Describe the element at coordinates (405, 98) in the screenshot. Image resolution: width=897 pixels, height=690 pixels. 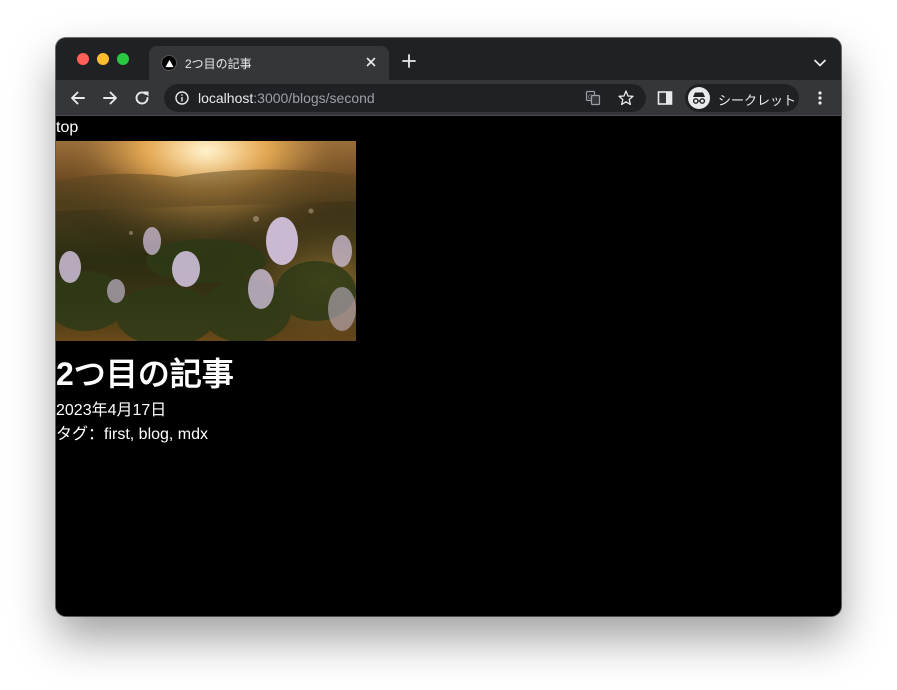
I see `address-bar: localhost:3000/blogs/second G` at that location.